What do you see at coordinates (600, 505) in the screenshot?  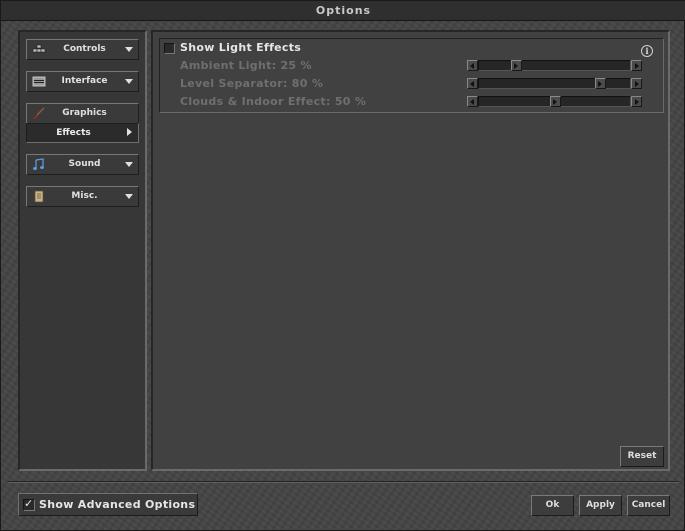 I see `apply-button: Apply` at bounding box center [600, 505].